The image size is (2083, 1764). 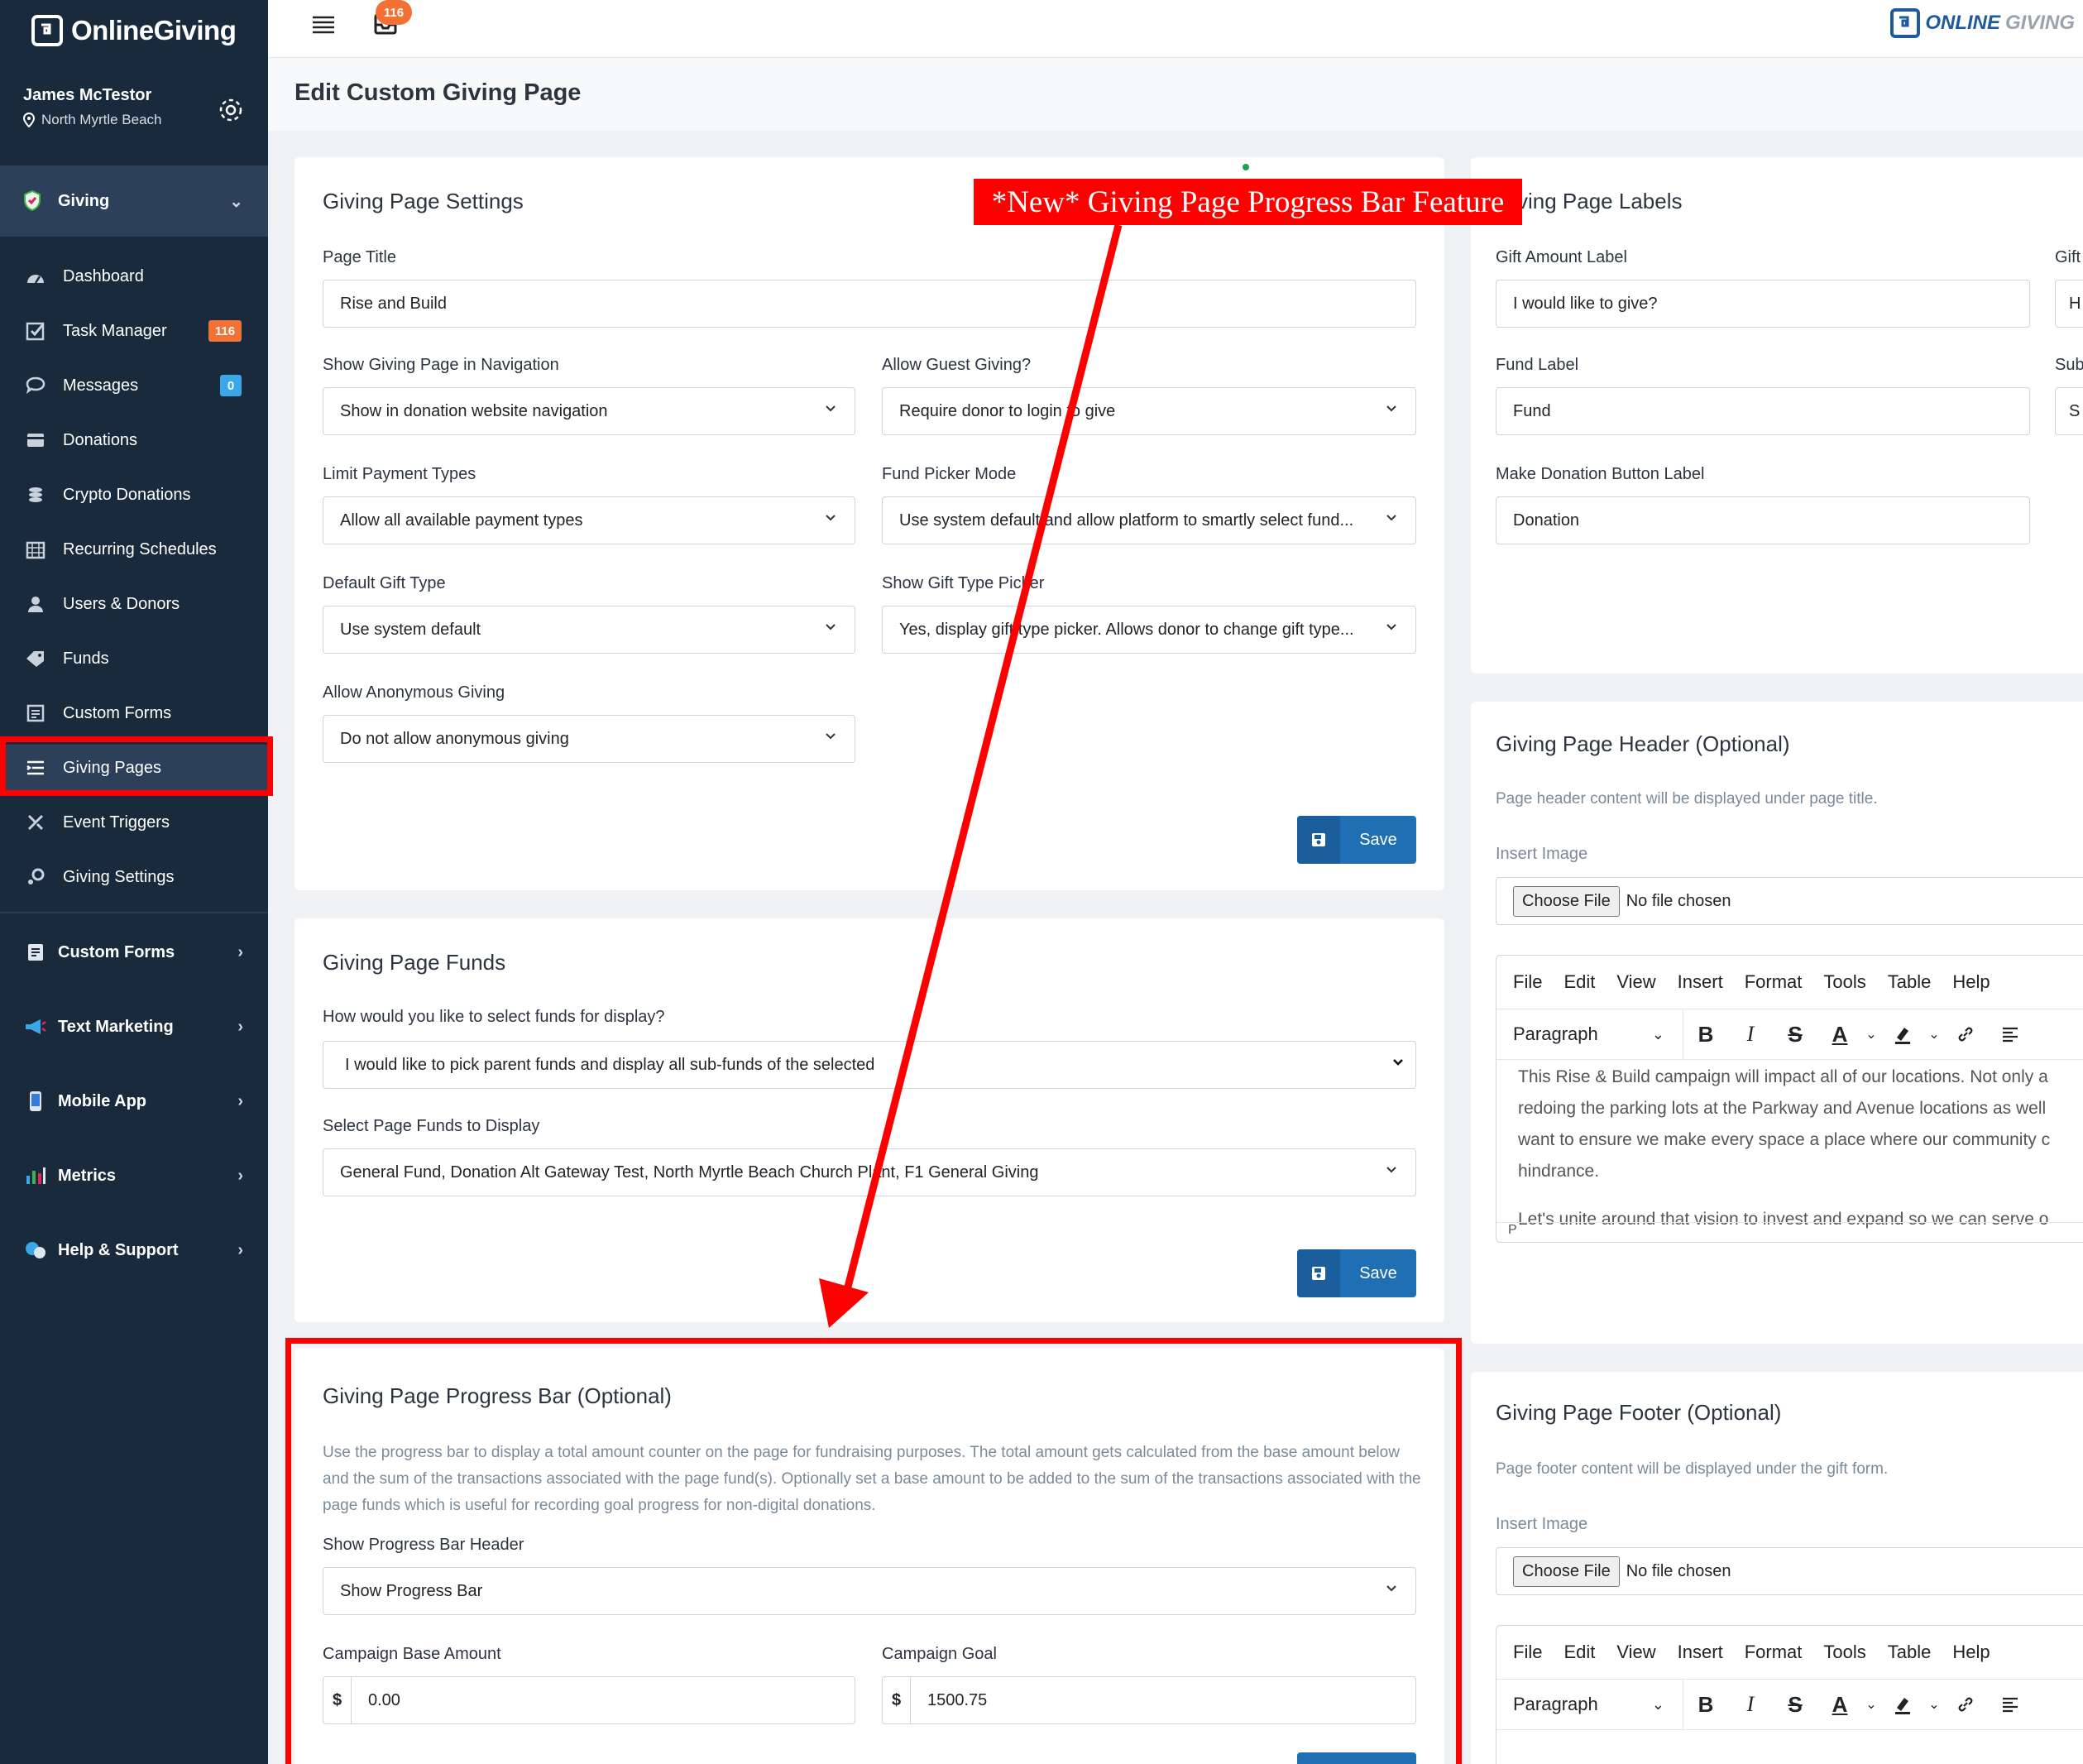 What do you see at coordinates (1034, 746) in the screenshot?
I see `annotation-arrow` at bounding box center [1034, 746].